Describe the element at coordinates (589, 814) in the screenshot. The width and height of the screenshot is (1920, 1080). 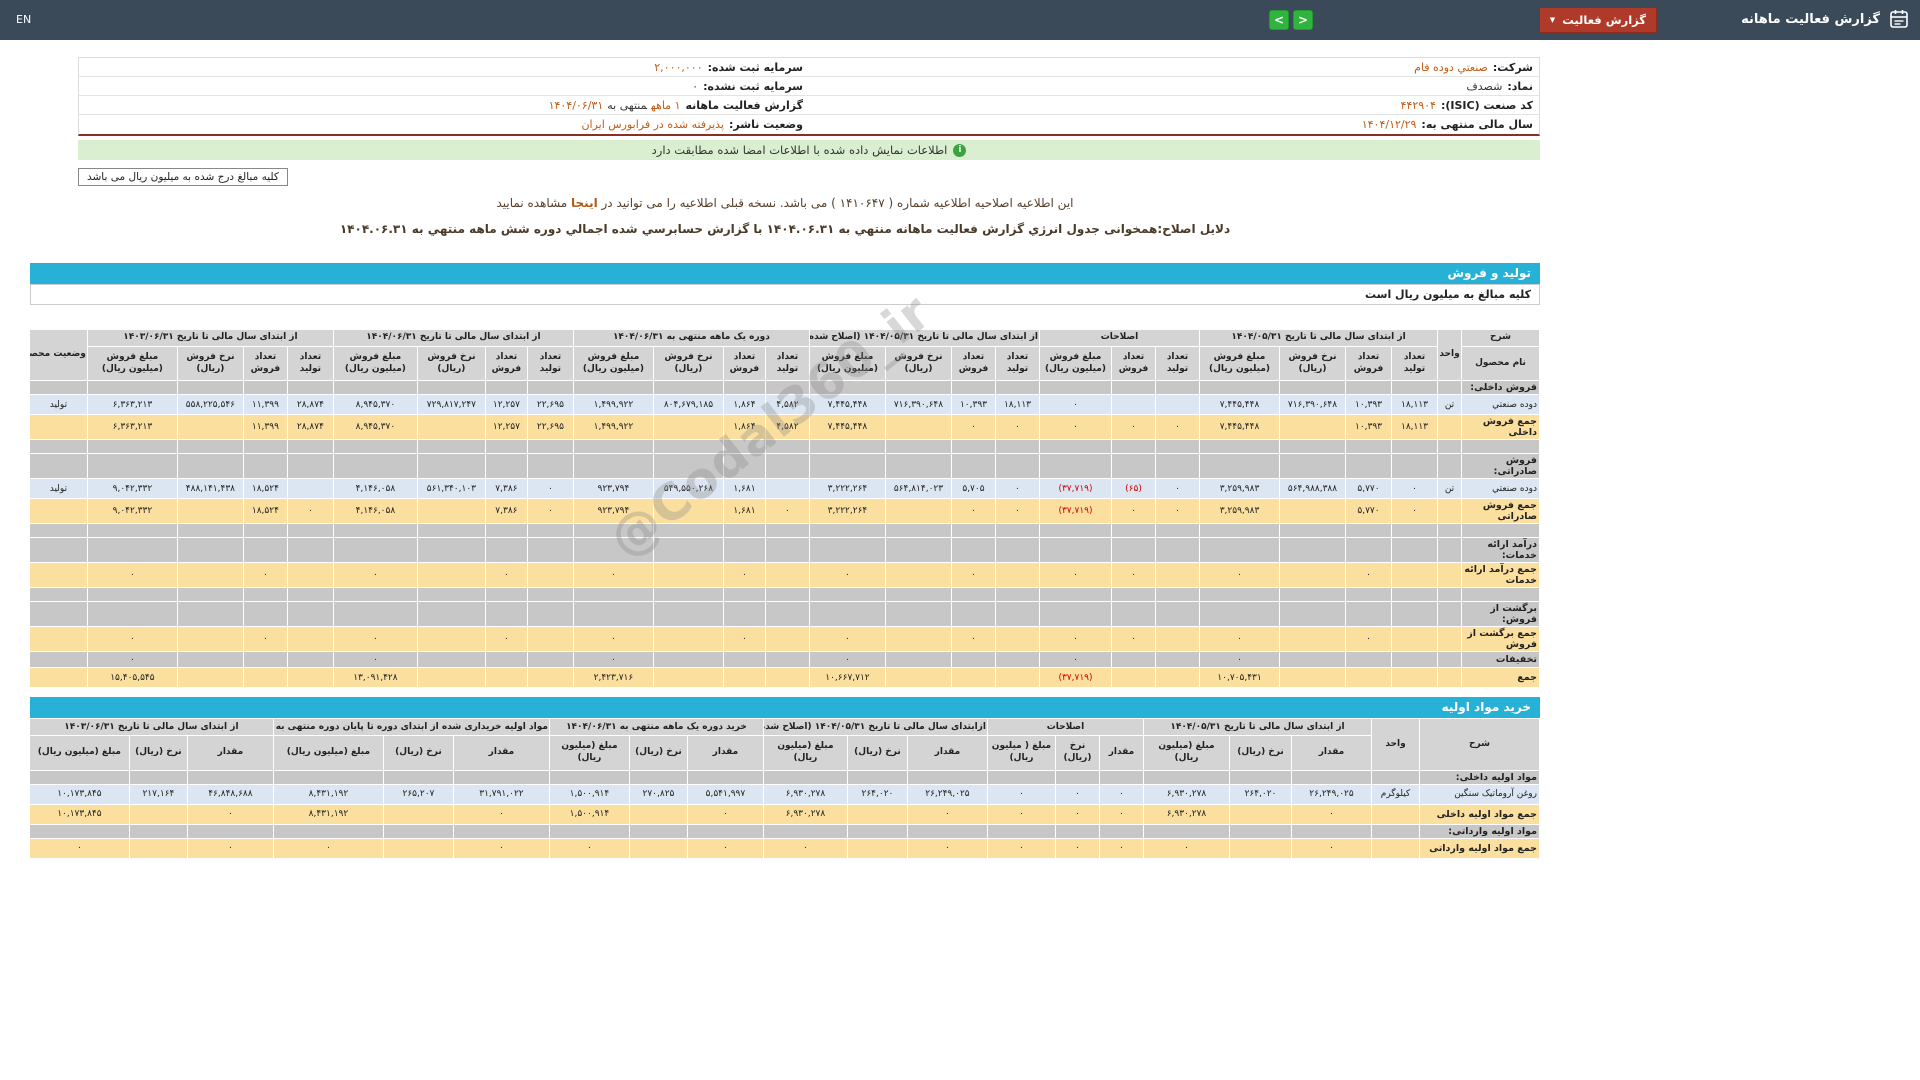
I see `table-cell: ۱,۵۰۰,۹۱۴` at that location.